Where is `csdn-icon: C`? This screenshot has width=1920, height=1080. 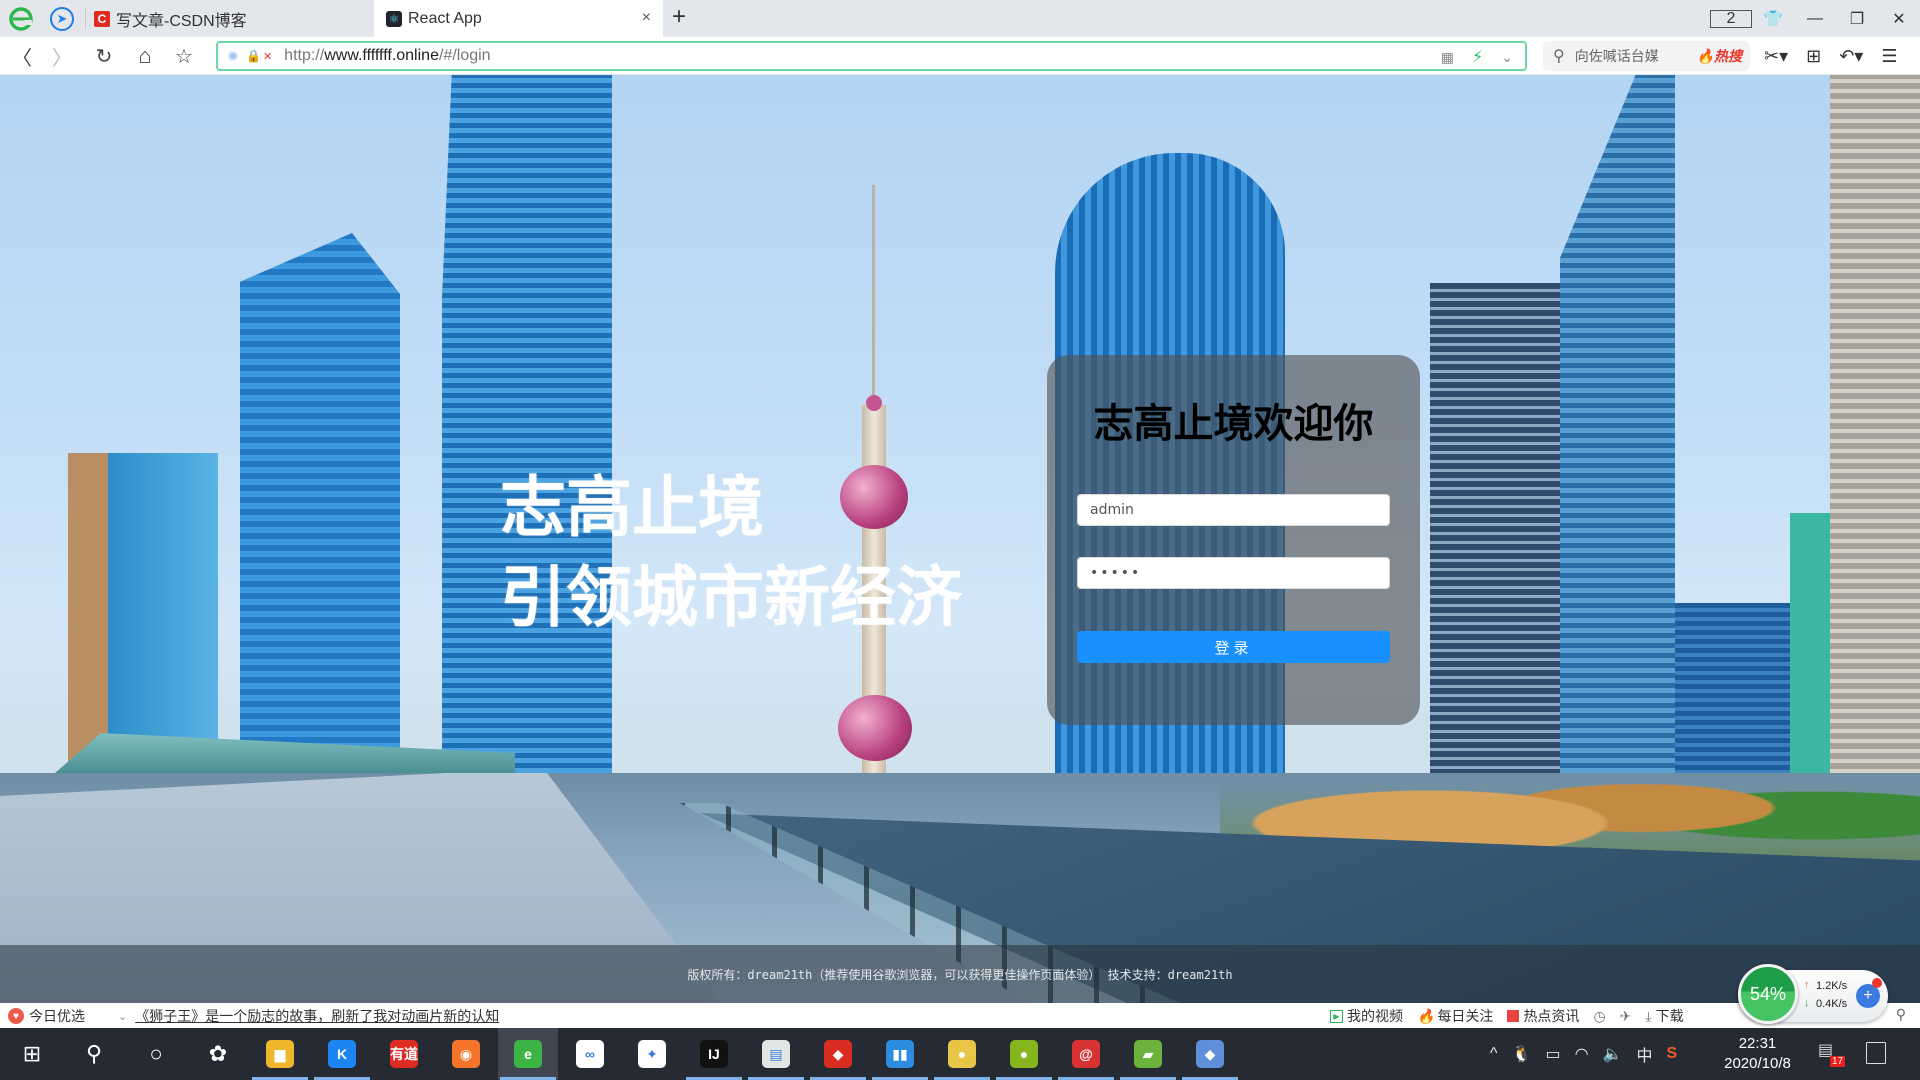 csdn-icon: C is located at coordinates (102, 18).